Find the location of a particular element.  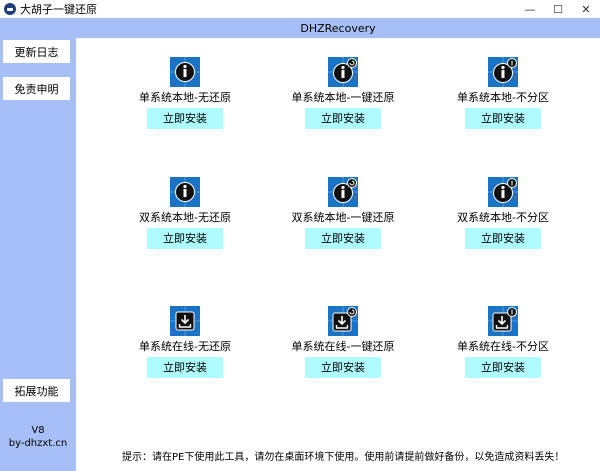

tile-dual-local-no-restore: 双系统本地-无还原 立即安装 is located at coordinates (185, 213).